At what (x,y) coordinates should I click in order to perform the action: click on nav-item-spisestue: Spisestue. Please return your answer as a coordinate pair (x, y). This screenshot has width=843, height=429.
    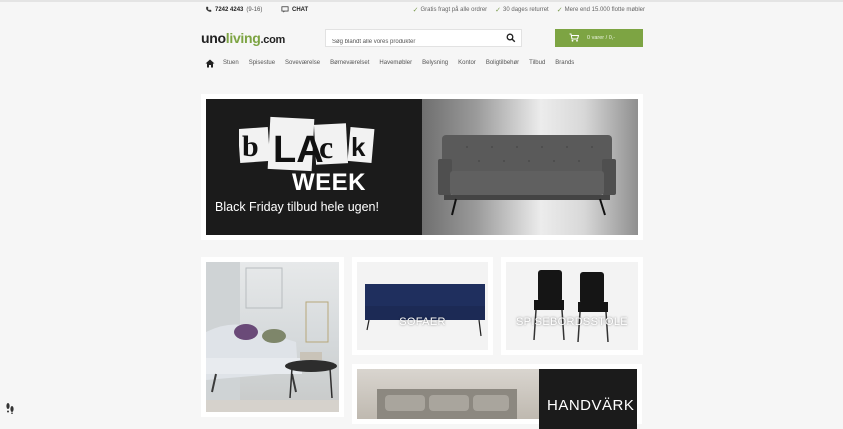
    Looking at the image, I should click on (262, 63).